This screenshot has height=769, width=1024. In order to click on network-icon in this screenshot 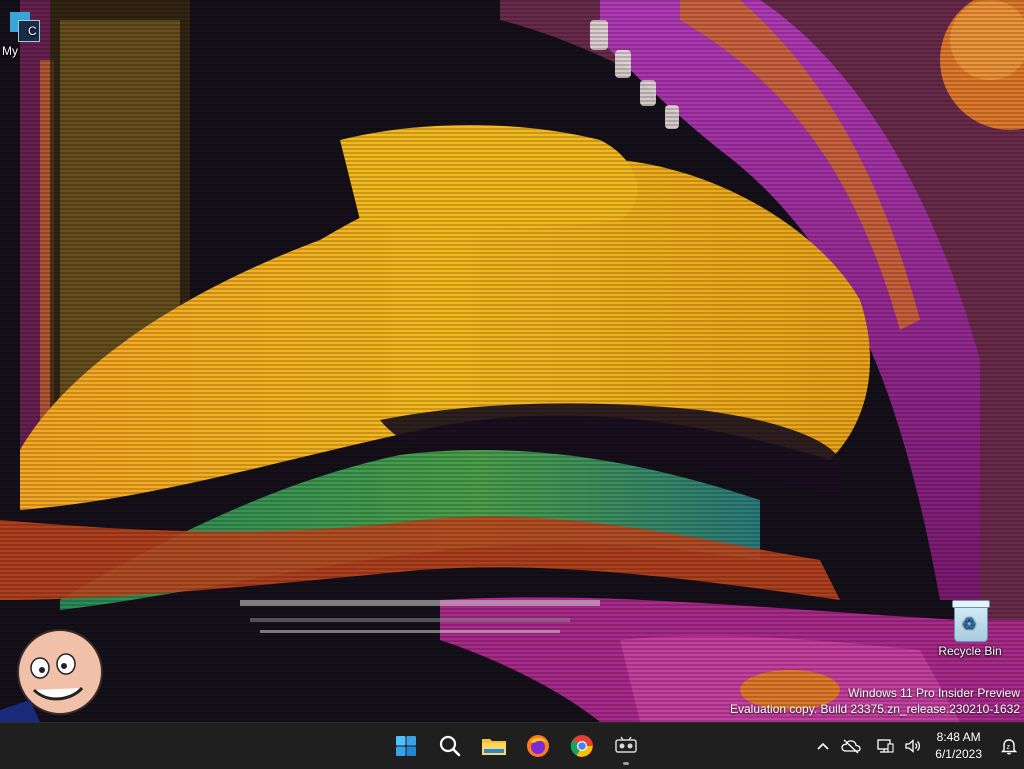, I will do `click(885, 746)`.